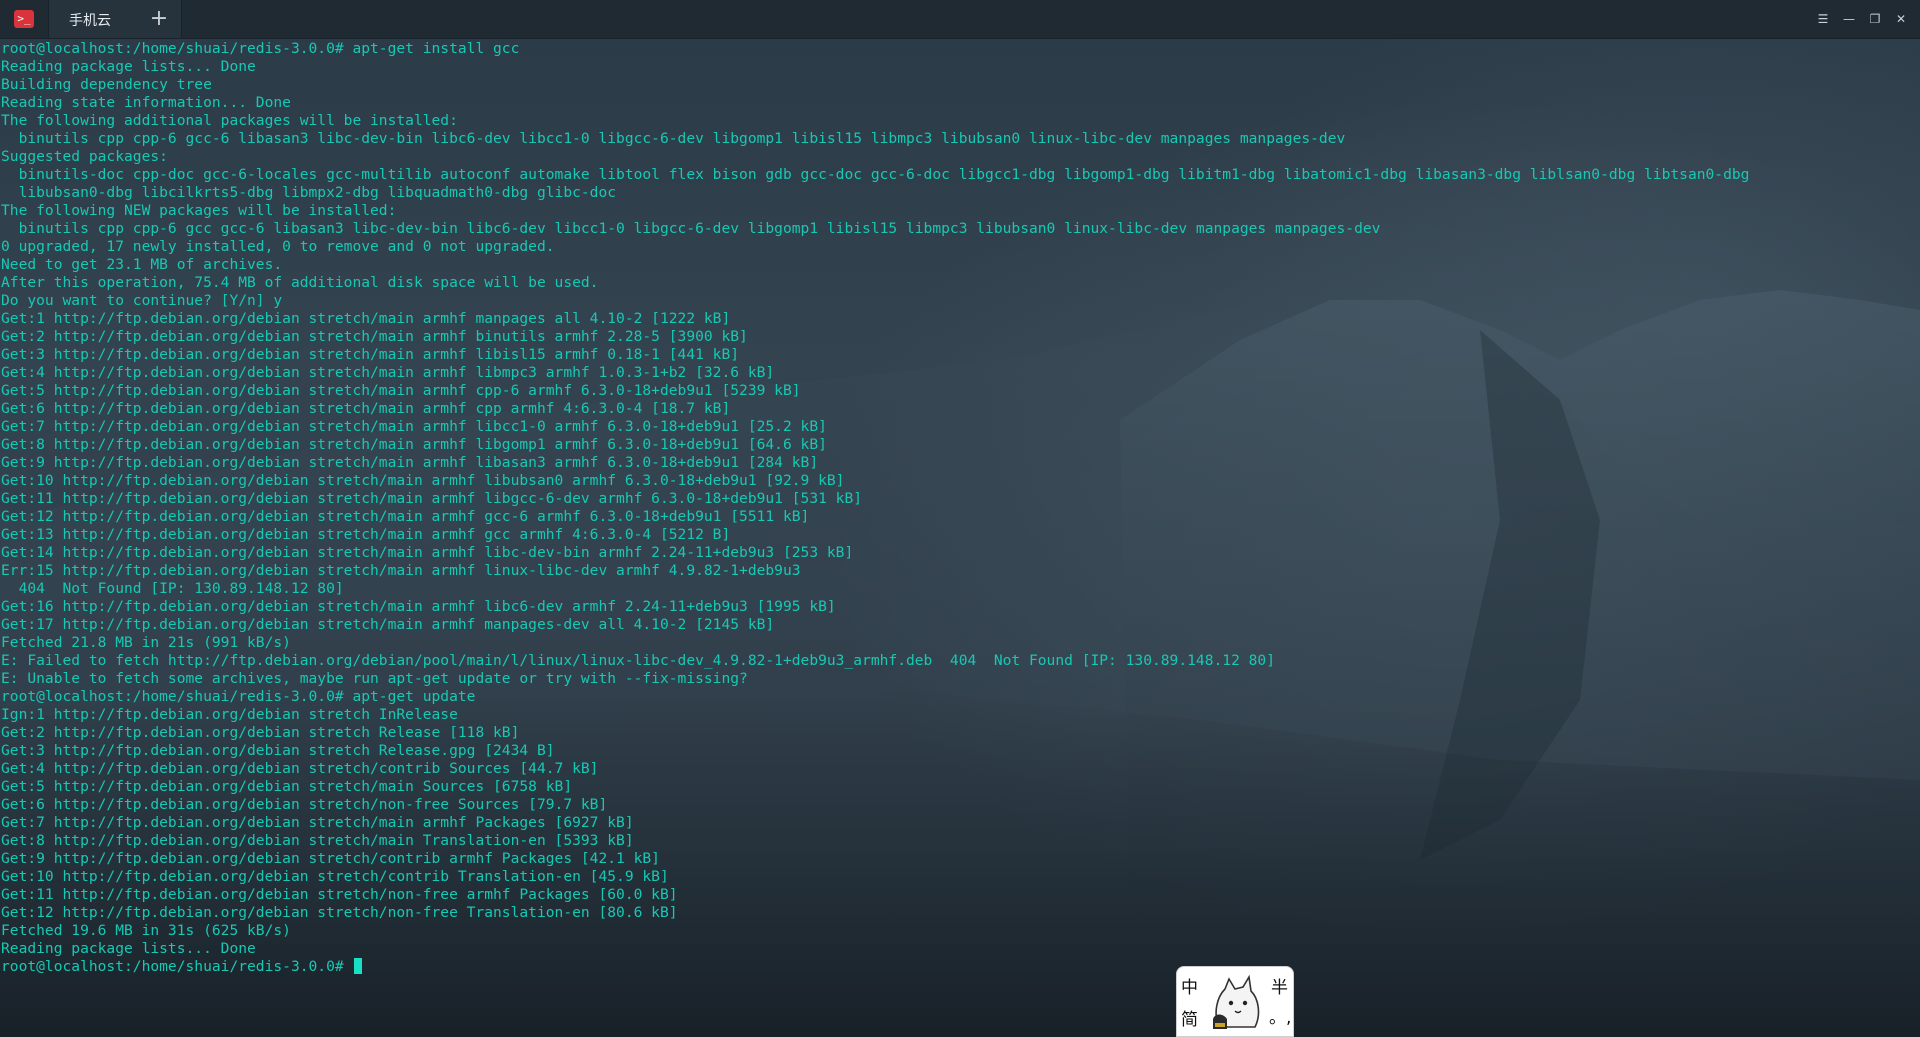 This screenshot has width=1920, height=1037. Describe the element at coordinates (875, 967) in the screenshot. I see `terminal-prompt-line: root@localhost:/home/shuai/redis-3.0.0#` at that location.